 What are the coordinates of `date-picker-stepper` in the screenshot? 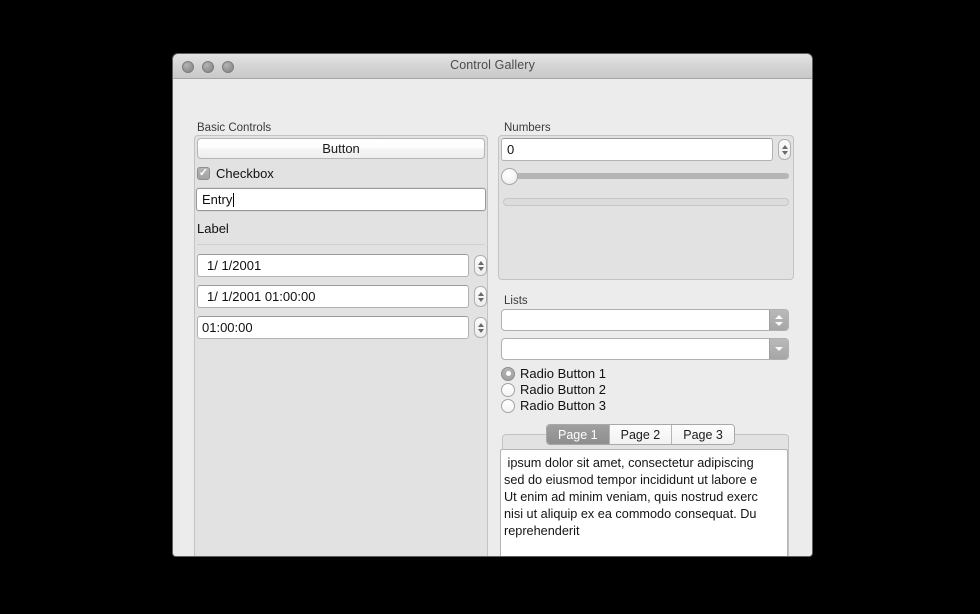 It's located at (480, 265).